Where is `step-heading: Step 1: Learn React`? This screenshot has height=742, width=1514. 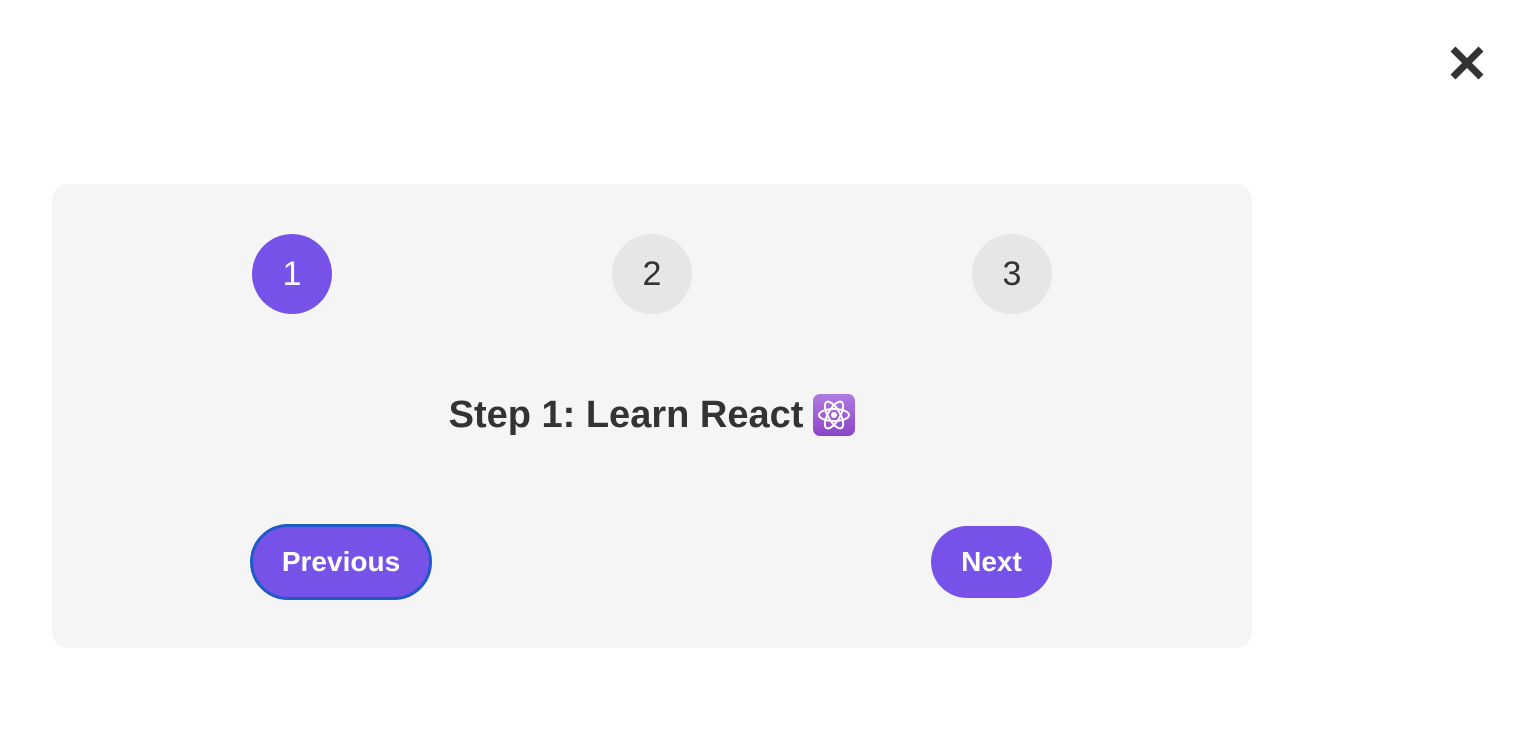
step-heading: Step 1: Learn React is located at coordinates (652, 415).